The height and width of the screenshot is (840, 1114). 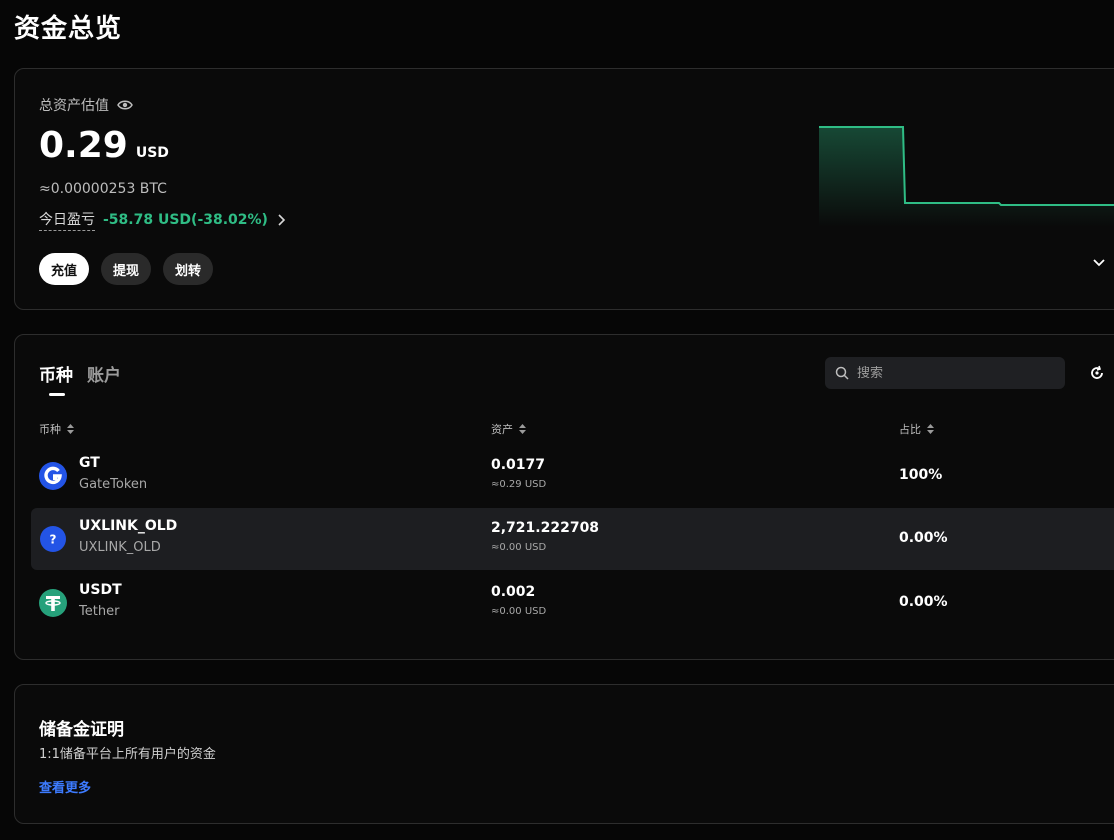 I want to click on column-header-coin: 币种, so click(x=56, y=429).